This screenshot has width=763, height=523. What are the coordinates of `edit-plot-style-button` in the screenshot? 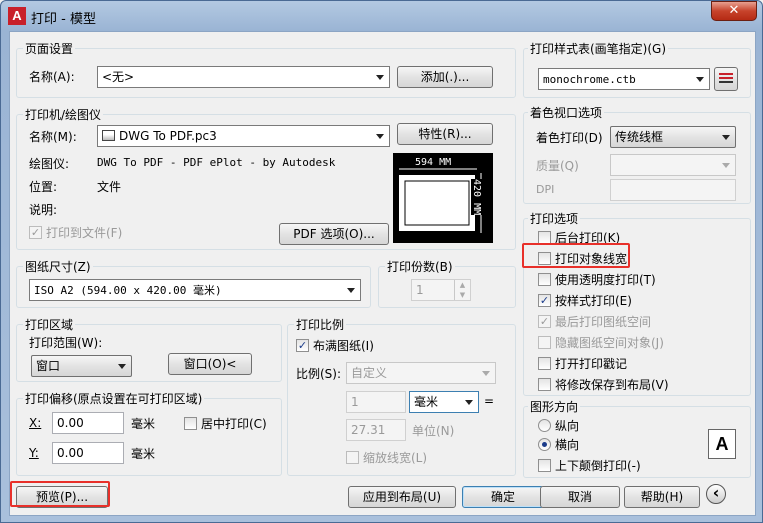 It's located at (726, 79).